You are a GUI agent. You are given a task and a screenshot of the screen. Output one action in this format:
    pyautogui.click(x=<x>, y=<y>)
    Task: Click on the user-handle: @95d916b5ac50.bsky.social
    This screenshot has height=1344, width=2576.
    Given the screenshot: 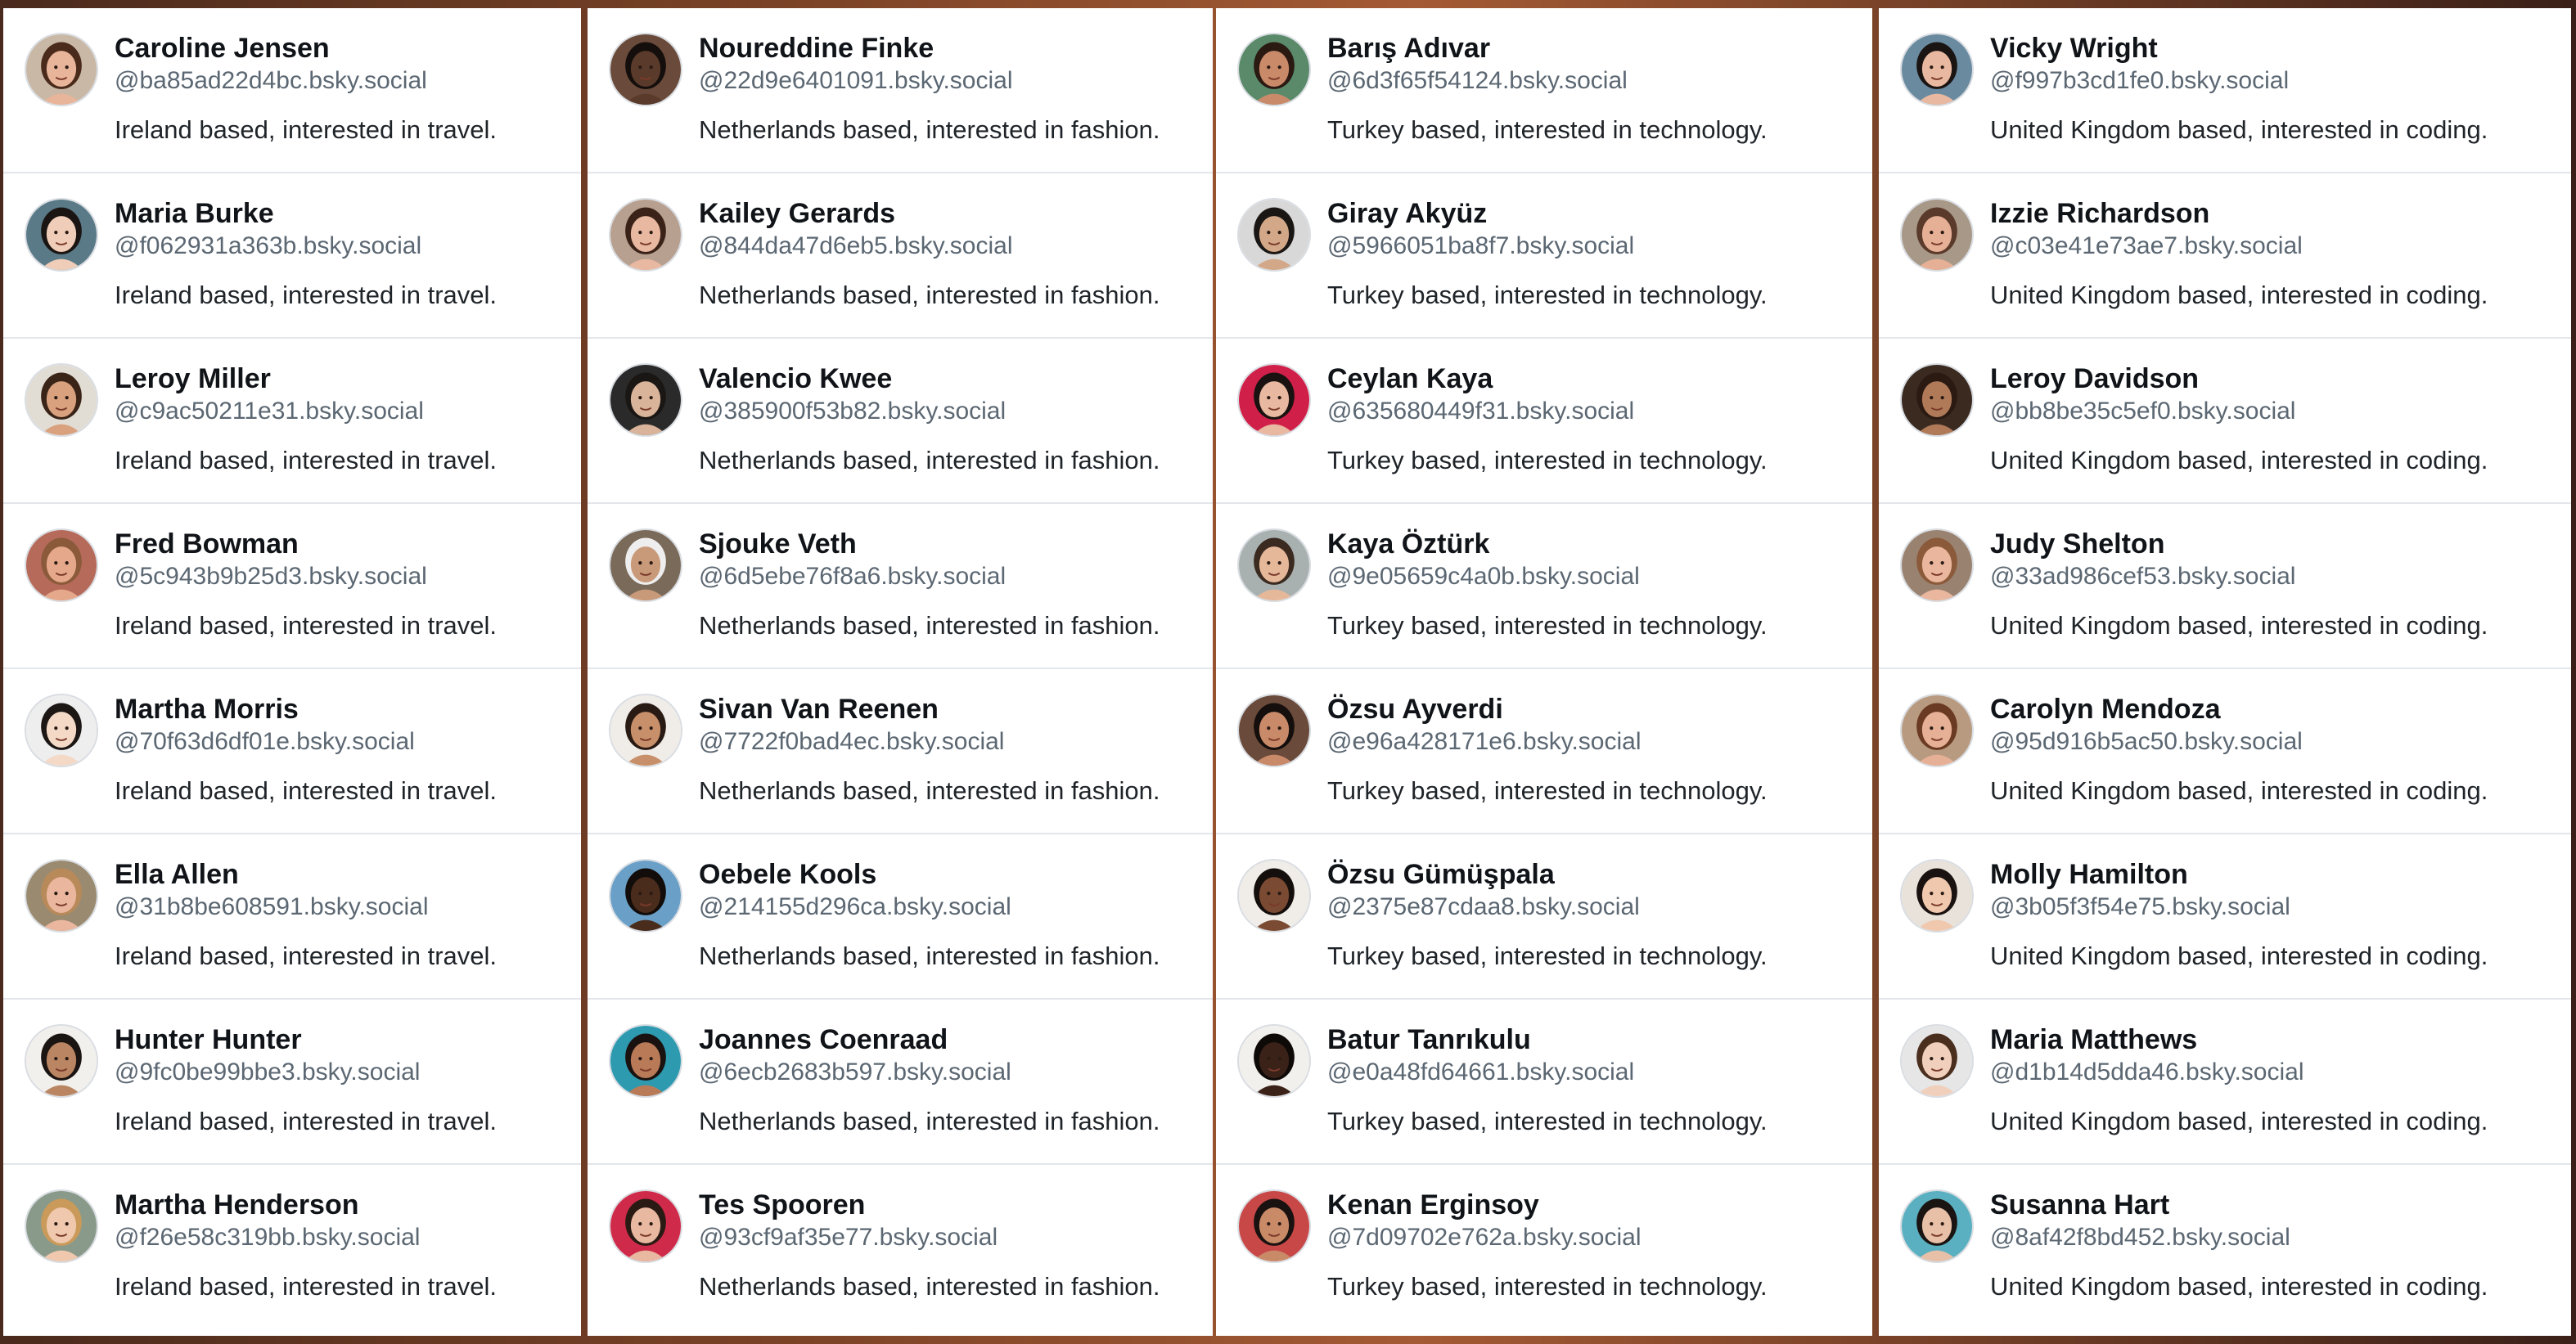 What is the action you would take?
    pyautogui.click(x=2146, y=742)
    